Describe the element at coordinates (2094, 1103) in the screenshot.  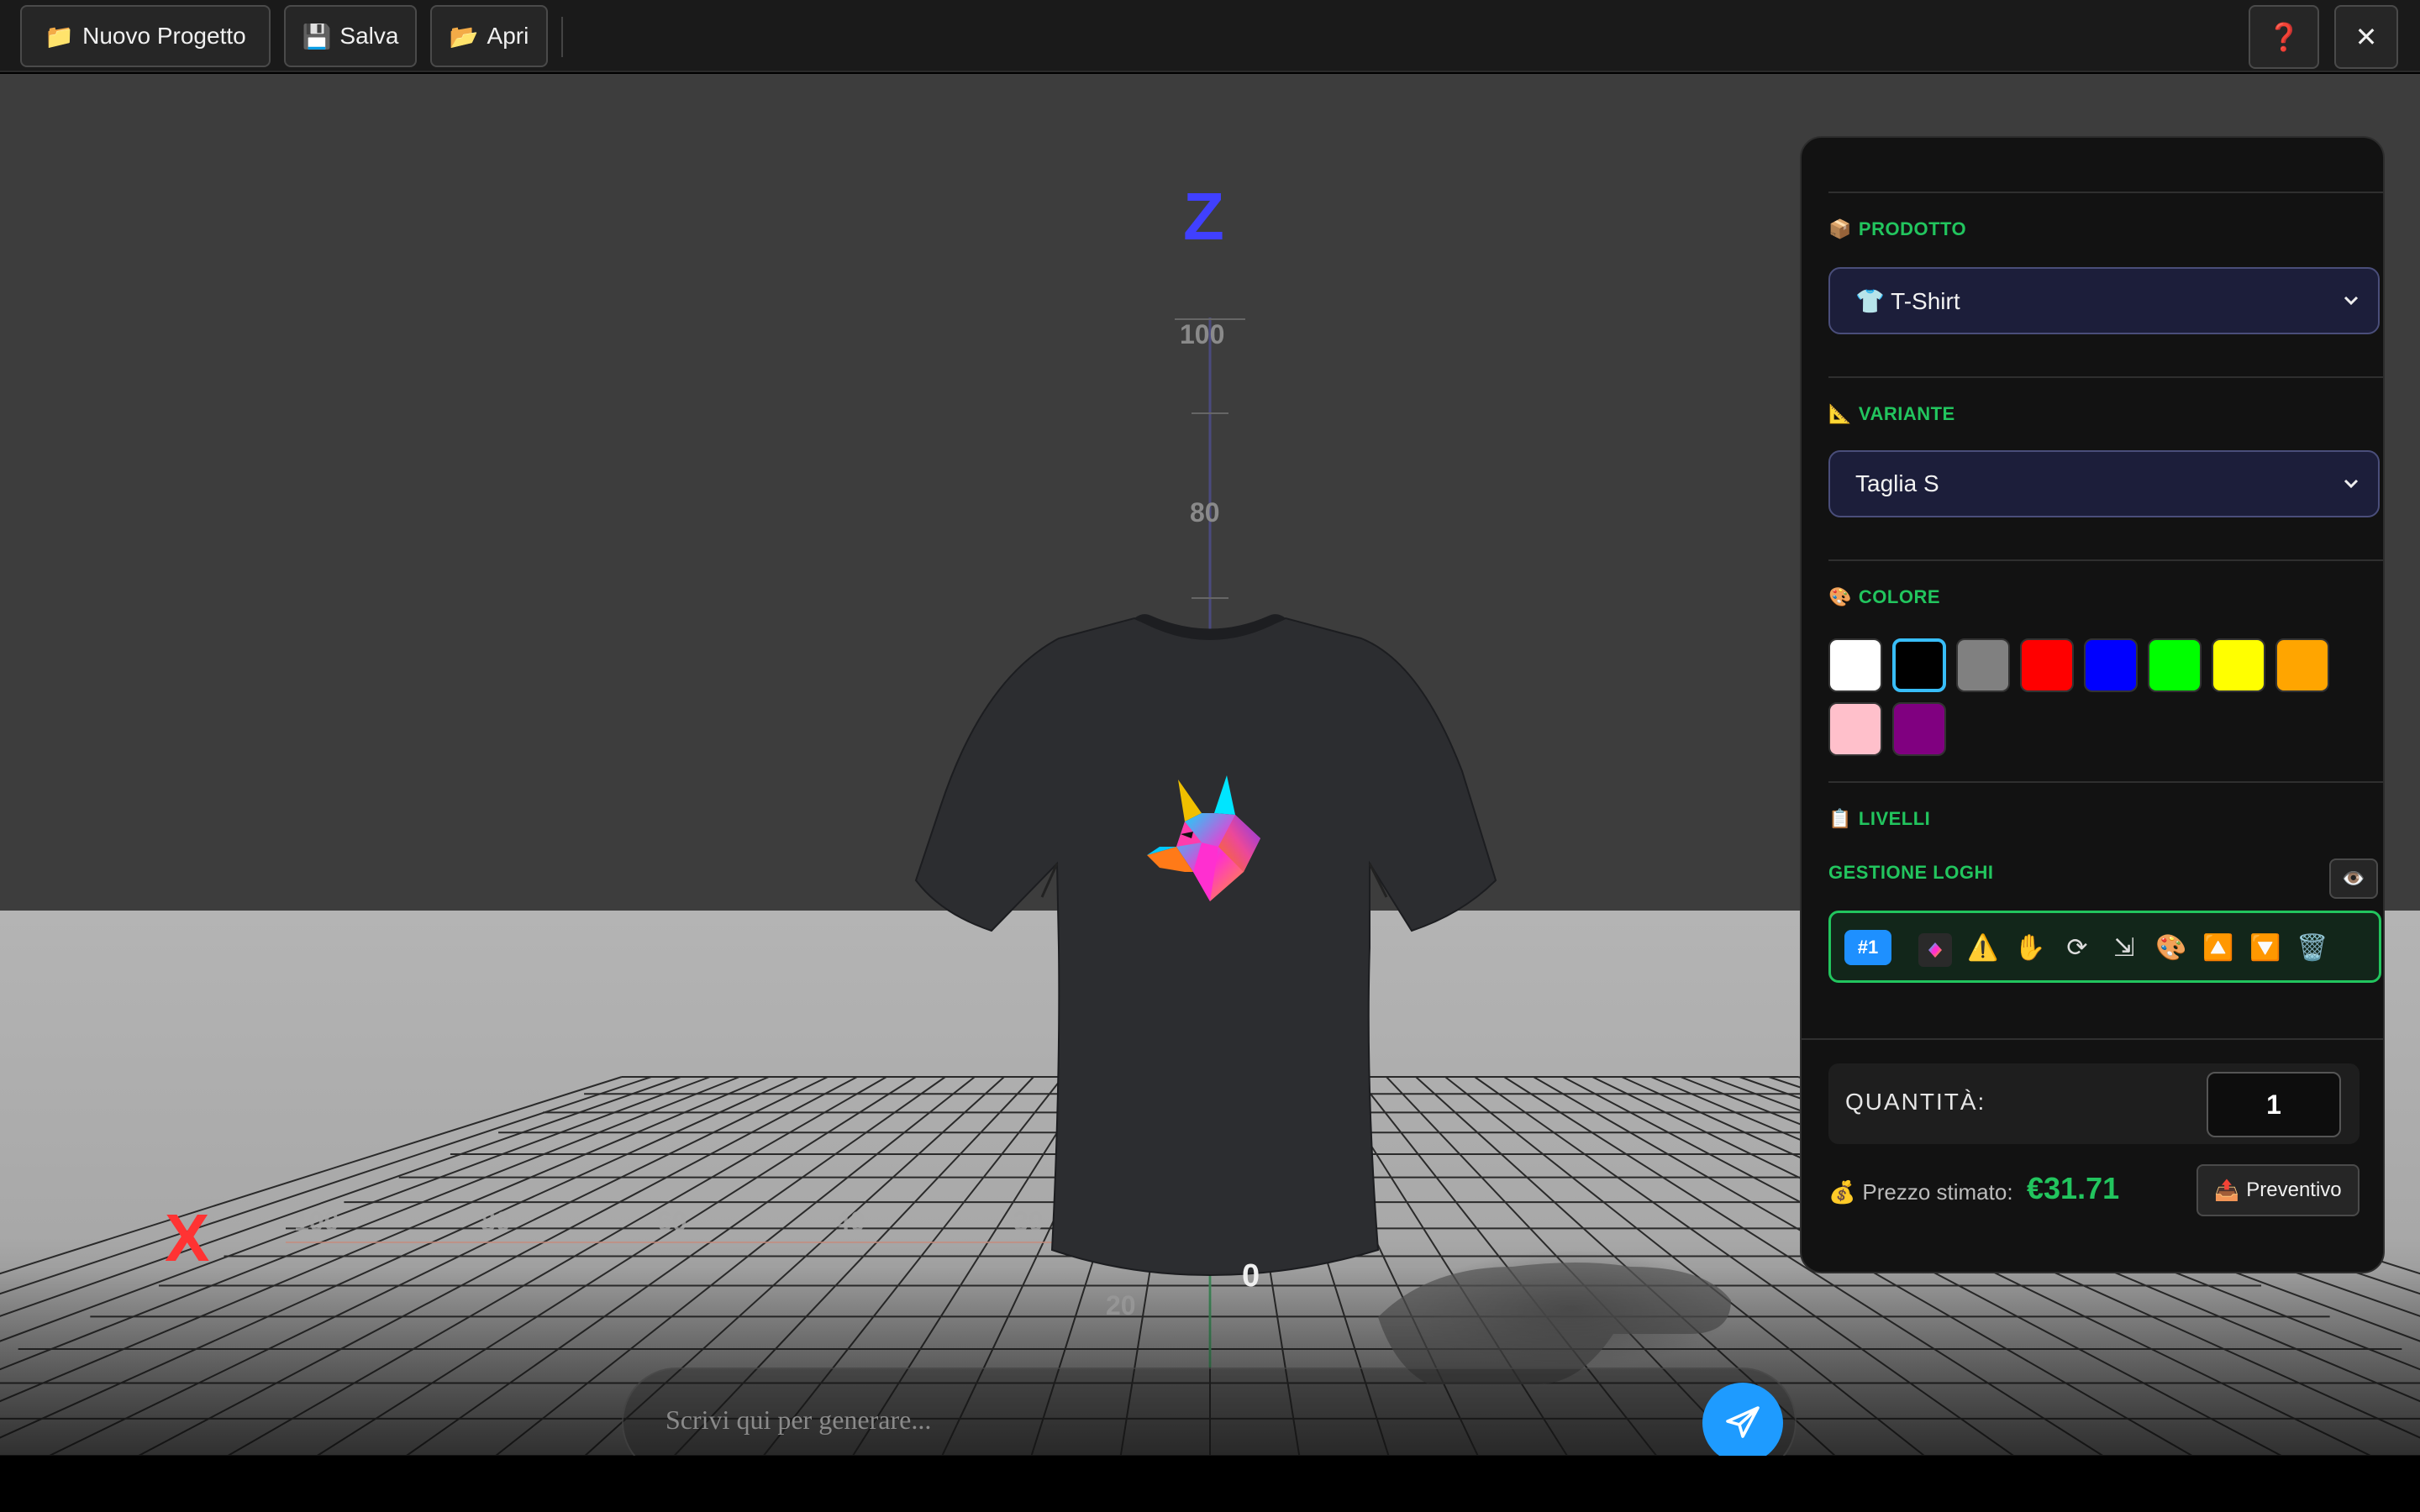
I see `quantity-box: QUANTITÀ: 1` at that location.